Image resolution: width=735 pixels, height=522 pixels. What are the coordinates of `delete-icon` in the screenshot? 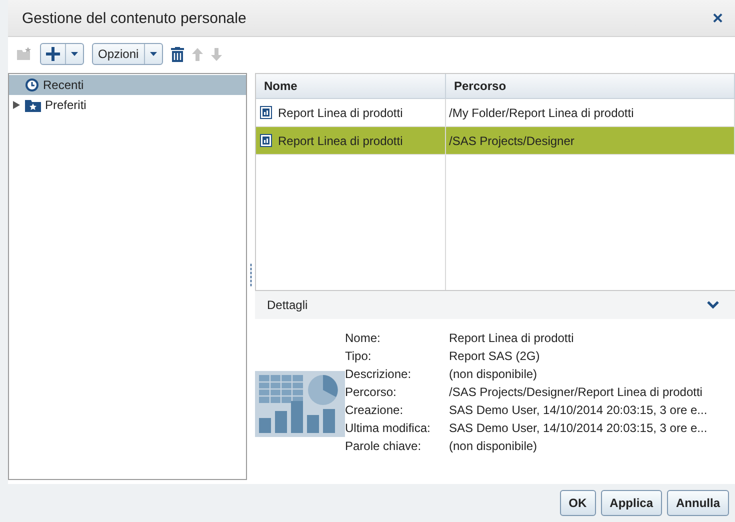 It's located at (177, 54).